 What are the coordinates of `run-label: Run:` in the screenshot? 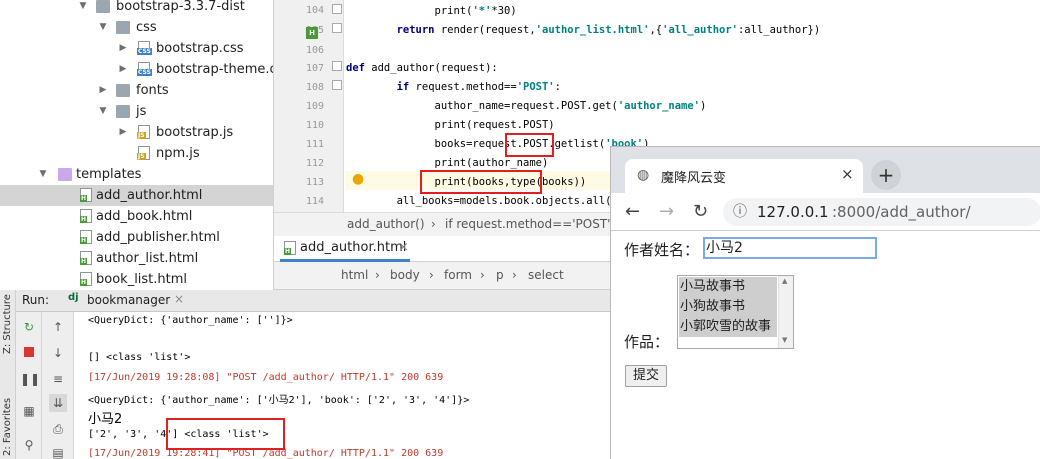 It's located at (36, 300).